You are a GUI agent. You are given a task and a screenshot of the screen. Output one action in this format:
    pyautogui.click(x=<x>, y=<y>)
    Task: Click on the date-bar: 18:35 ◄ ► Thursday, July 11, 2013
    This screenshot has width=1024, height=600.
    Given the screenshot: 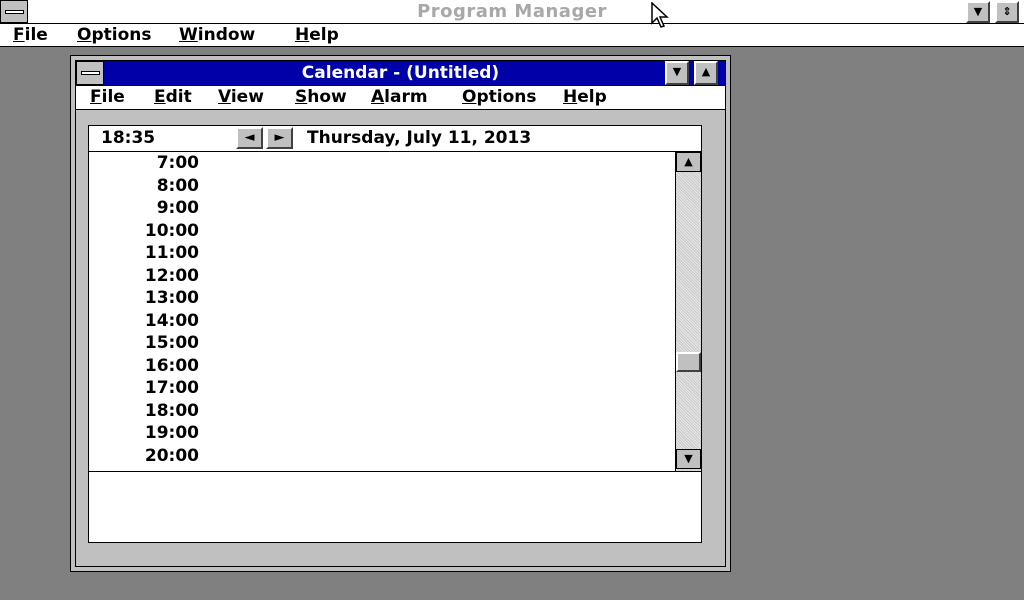 What is the action you would take?
    pyautogui.click(x=395, y=139)
    